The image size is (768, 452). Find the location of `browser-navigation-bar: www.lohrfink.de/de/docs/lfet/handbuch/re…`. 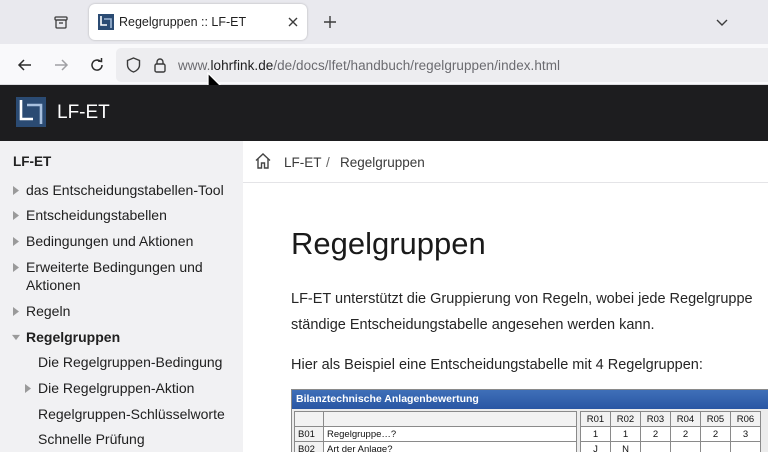

browser-navigation-bar: www.lohrfink.de/de/docs/lfet/handbuch/re… is located at coordinates (384, 64).